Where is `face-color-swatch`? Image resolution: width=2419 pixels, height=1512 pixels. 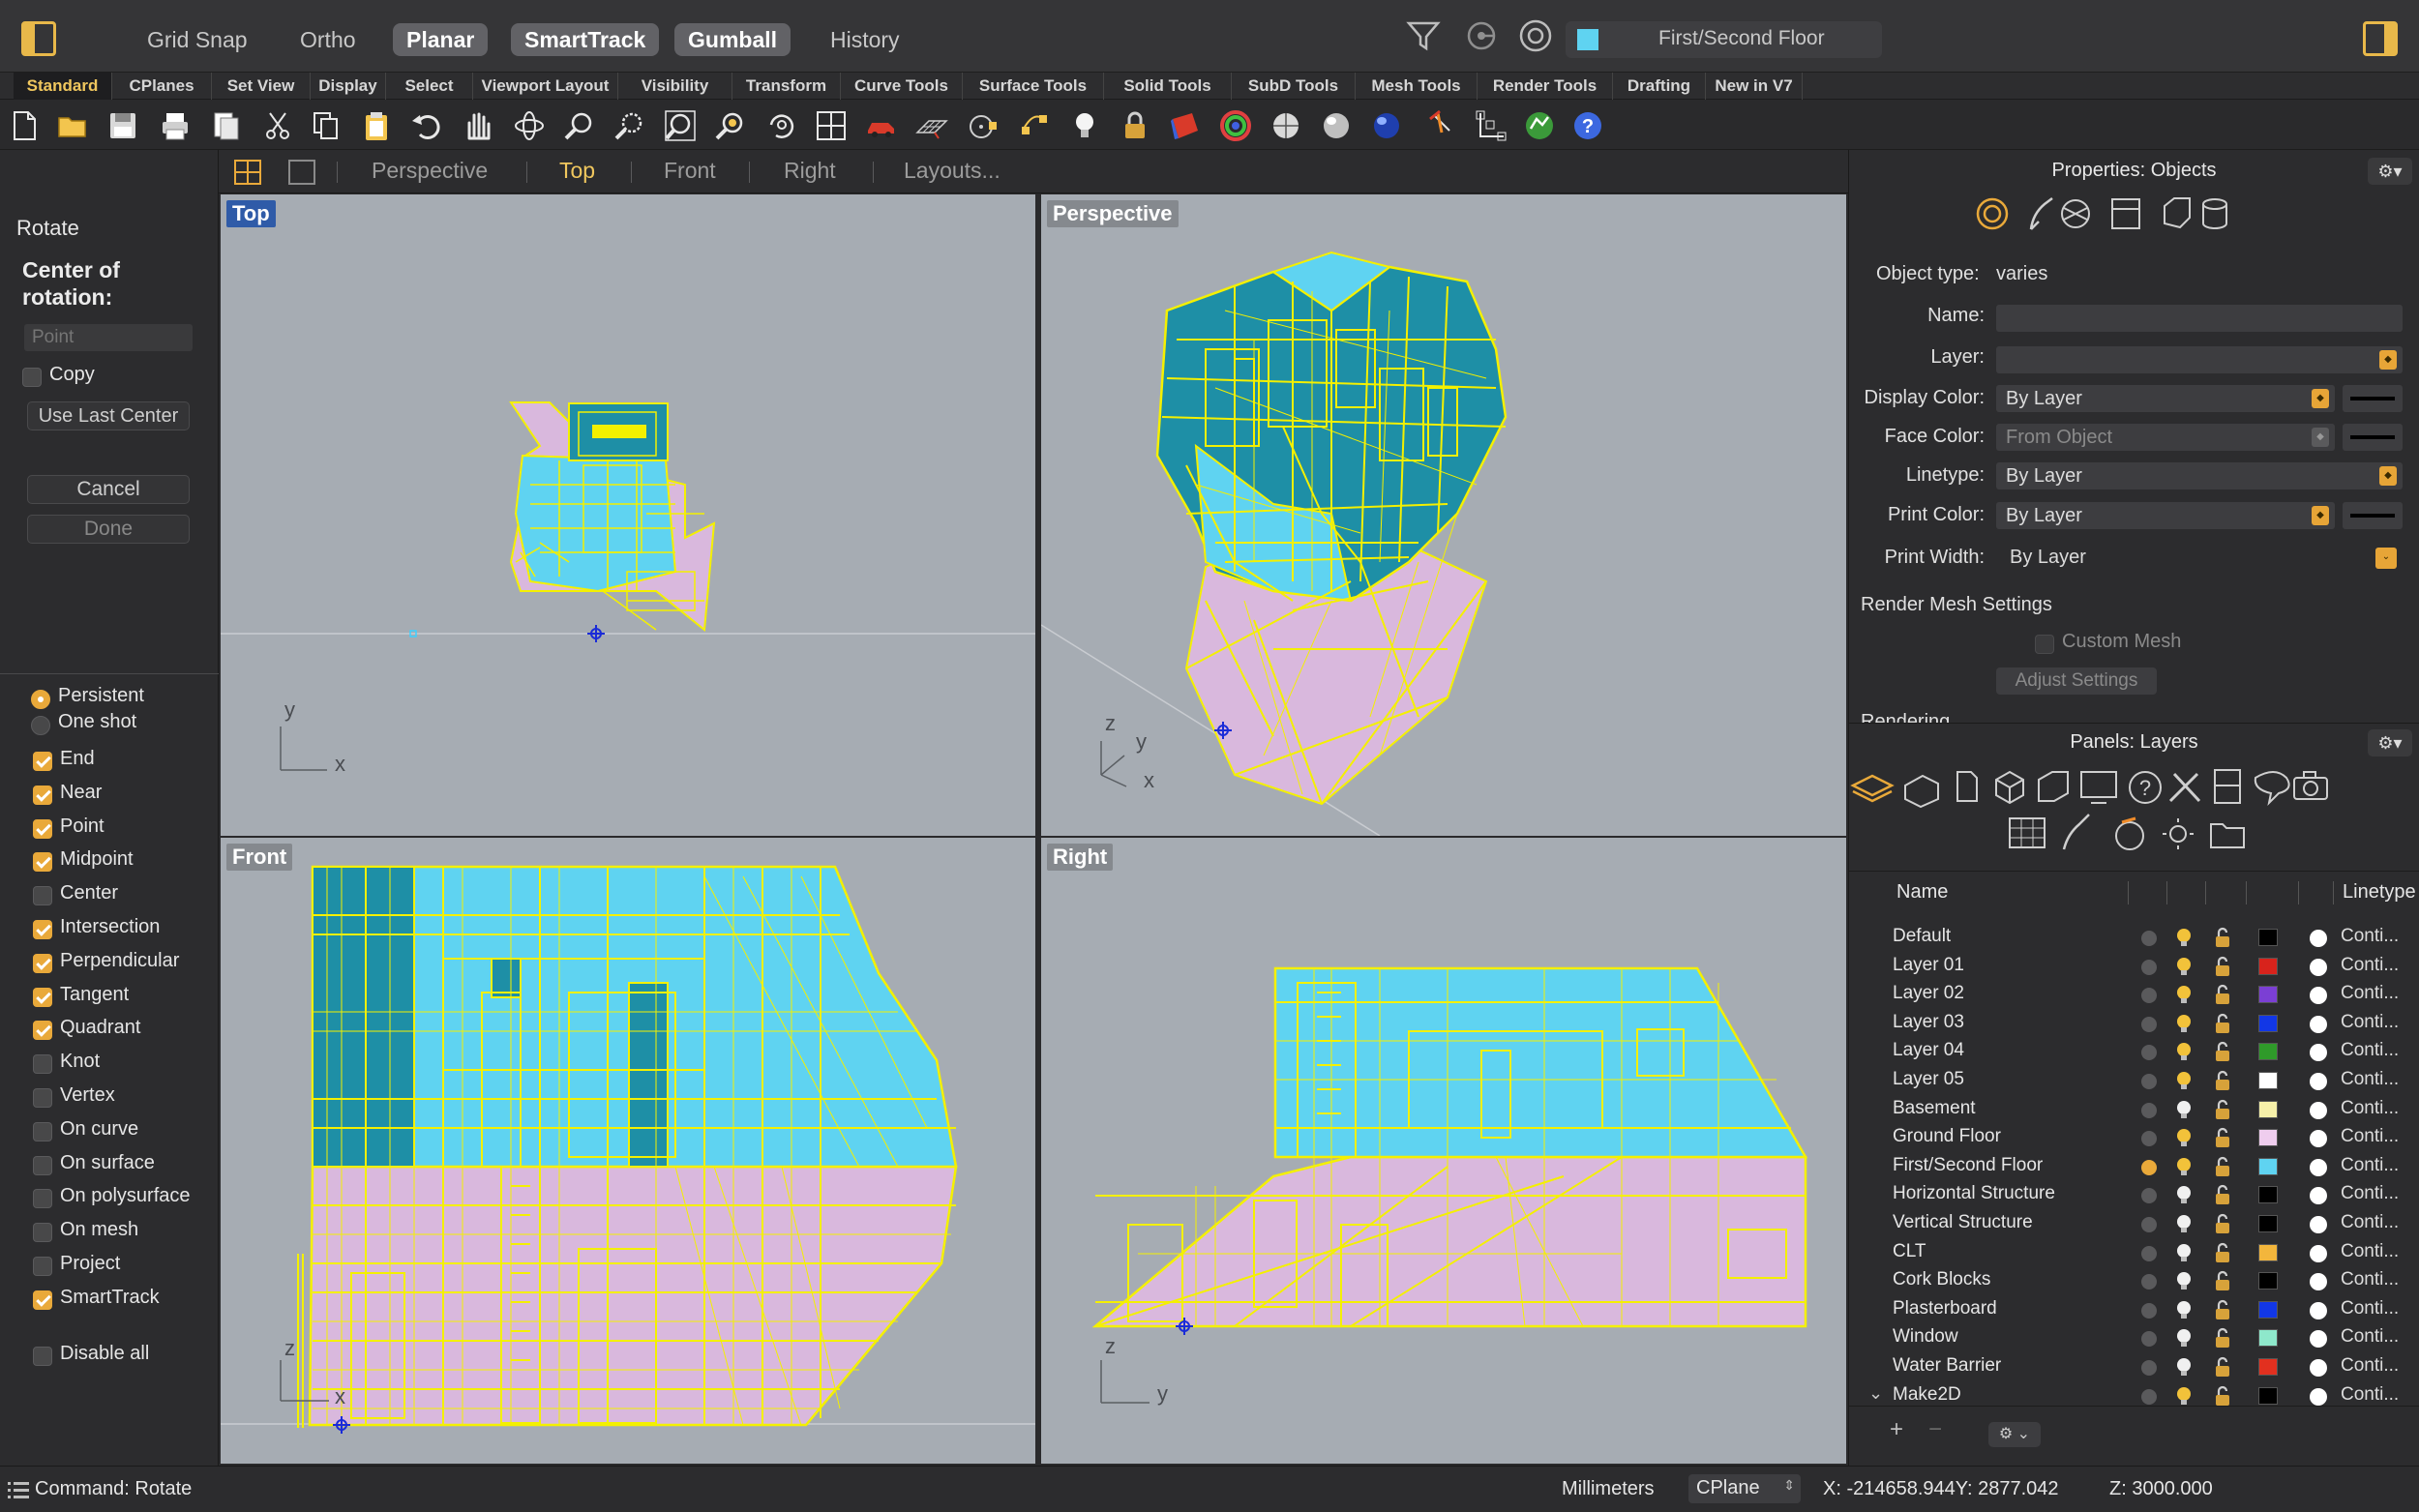
face-color-swatch is located at coordinates (2373, 438).